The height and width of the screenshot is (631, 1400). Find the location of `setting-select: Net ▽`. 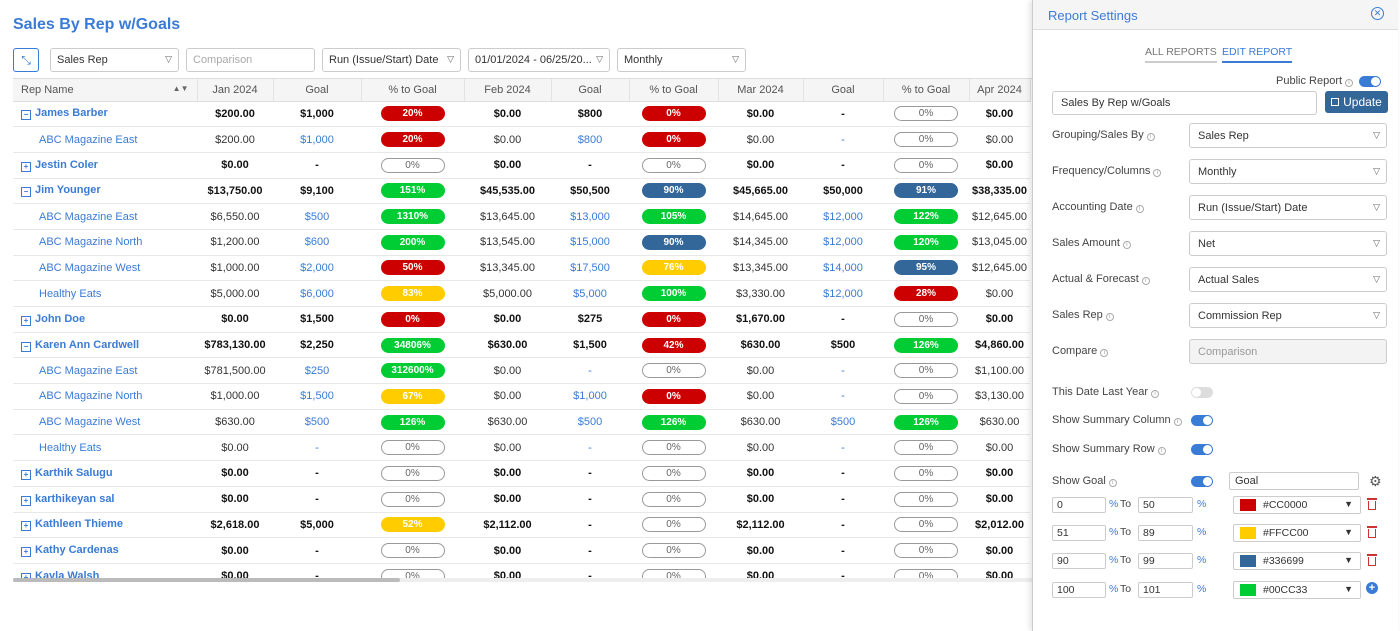

setting-select: Net ▽ is located at coordinates (1288, 243).